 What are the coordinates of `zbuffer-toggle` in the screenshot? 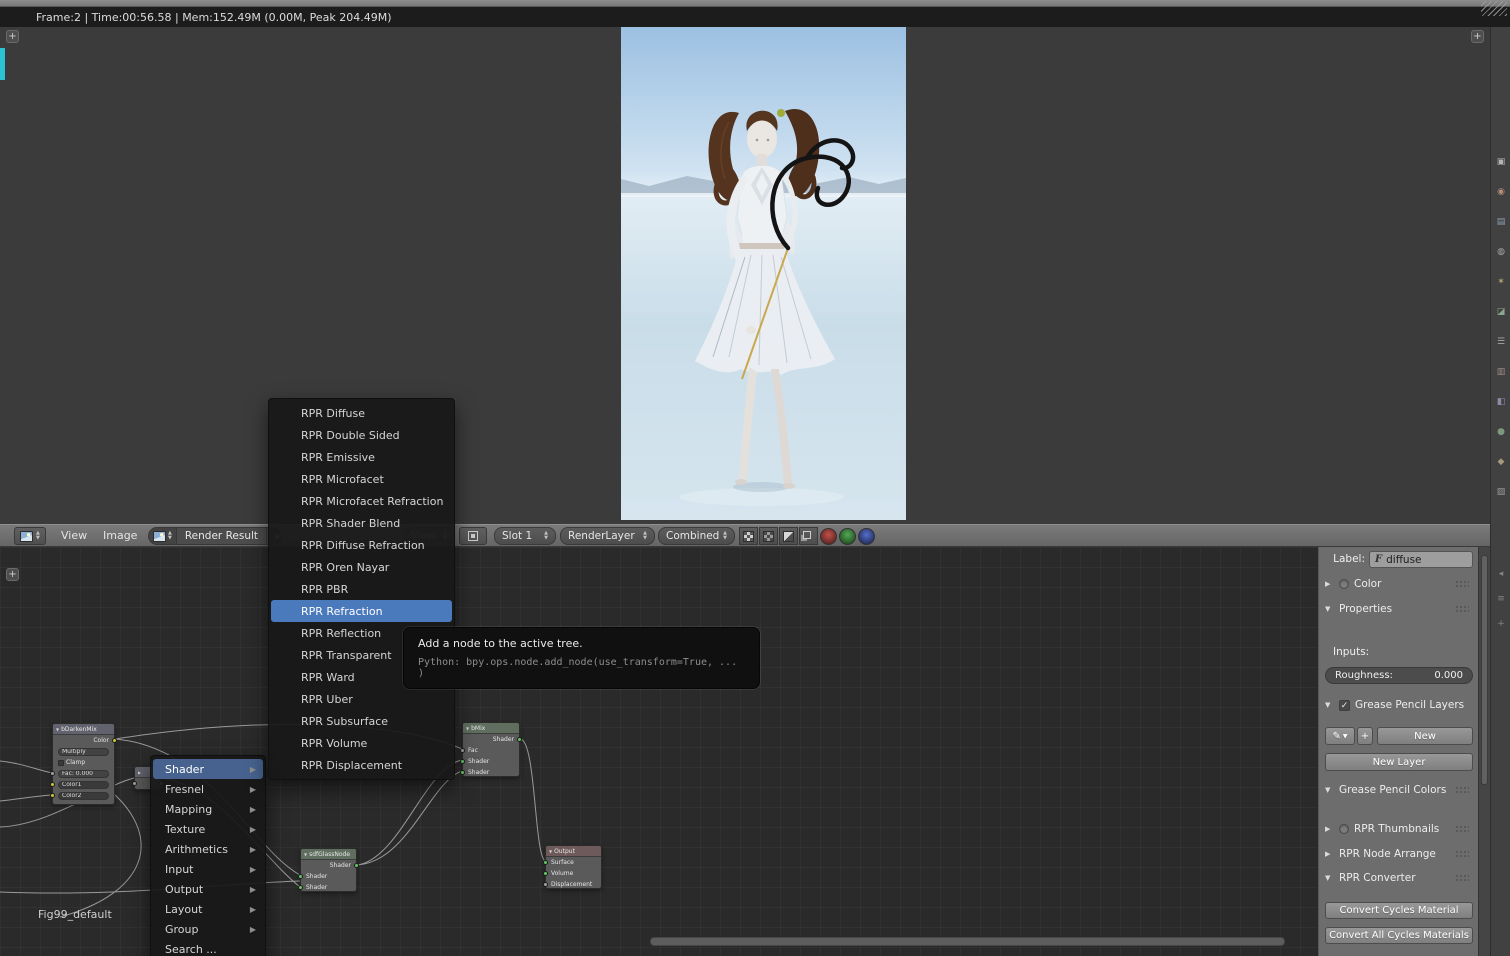 It's located at (788, 536).